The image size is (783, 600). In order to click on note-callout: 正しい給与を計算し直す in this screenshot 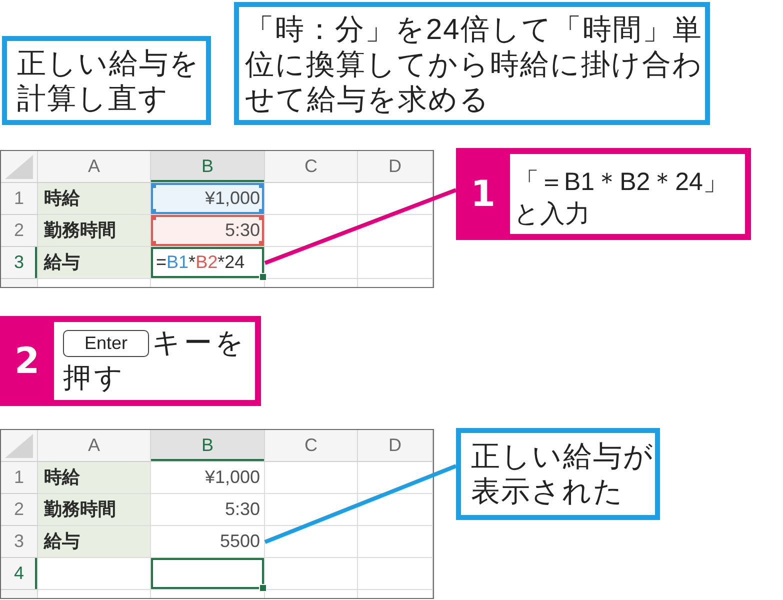, I will do `click(106, 80)`.